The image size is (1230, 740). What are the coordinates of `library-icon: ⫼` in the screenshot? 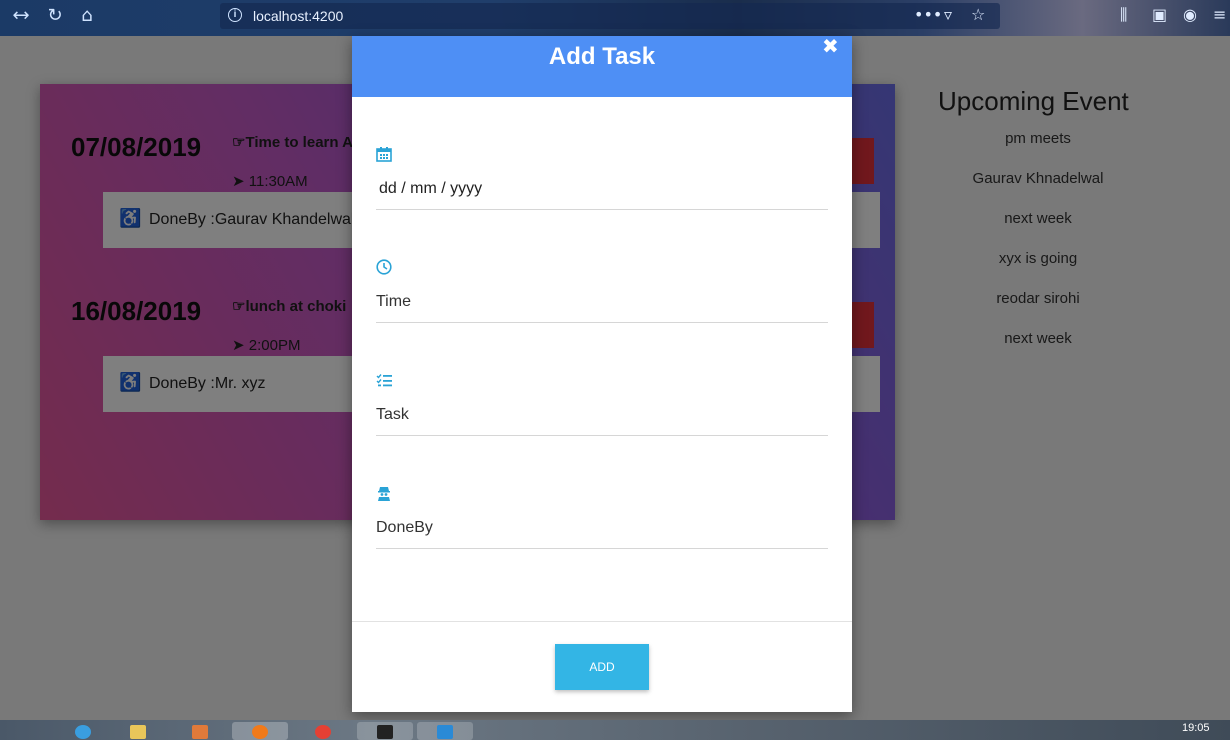 It's located at (1123, 15).